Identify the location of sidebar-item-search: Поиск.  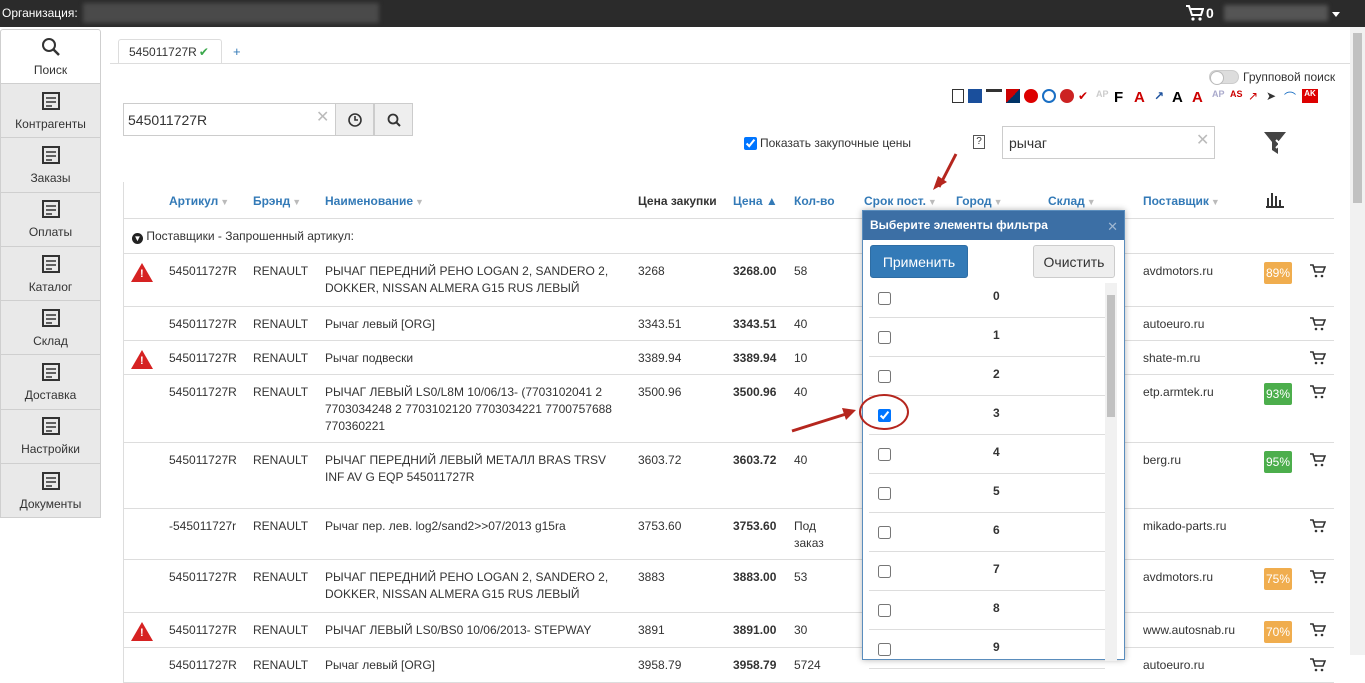
(50, 56).